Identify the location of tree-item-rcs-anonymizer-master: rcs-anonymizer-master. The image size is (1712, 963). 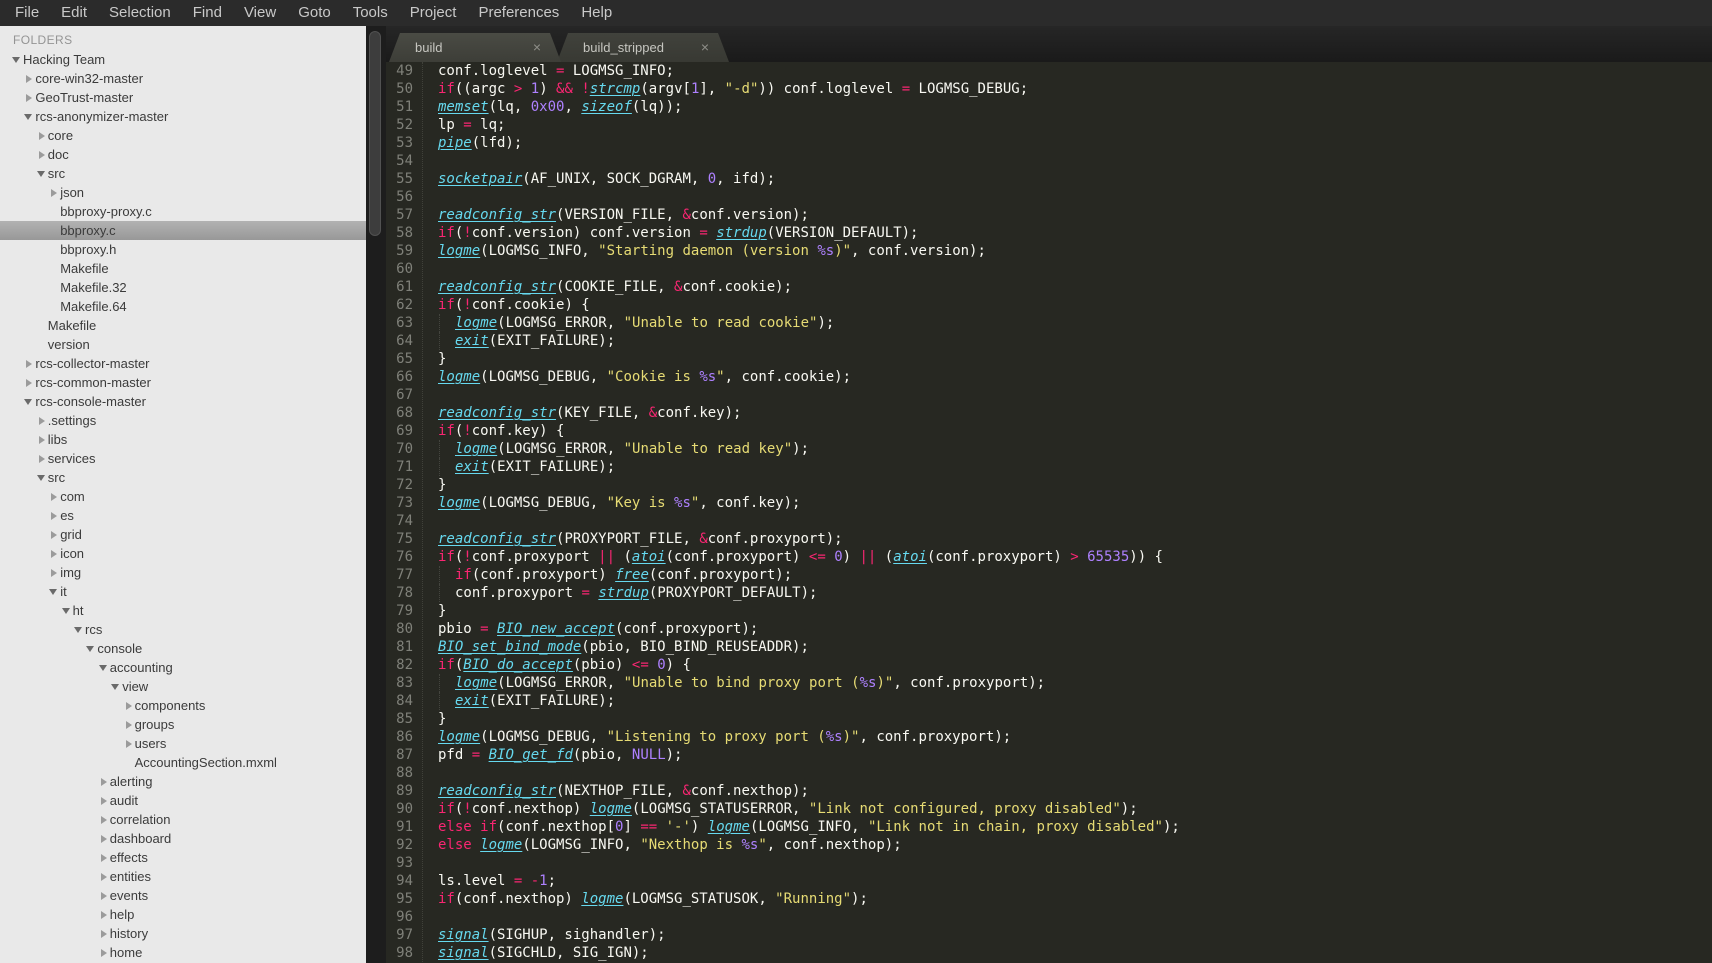
(183, 116).